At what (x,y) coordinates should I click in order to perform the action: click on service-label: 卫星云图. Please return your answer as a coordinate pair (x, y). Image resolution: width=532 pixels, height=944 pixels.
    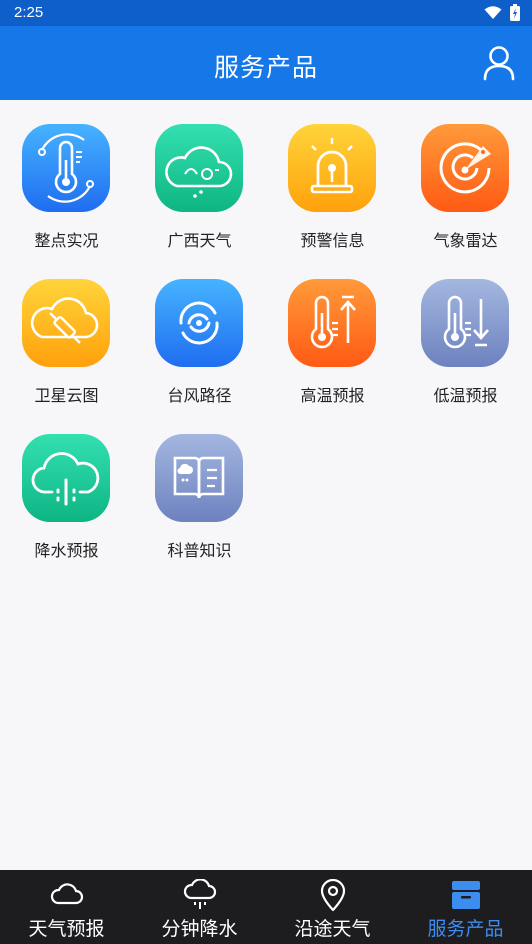
    Looking at the image, I should click on (66, 395).